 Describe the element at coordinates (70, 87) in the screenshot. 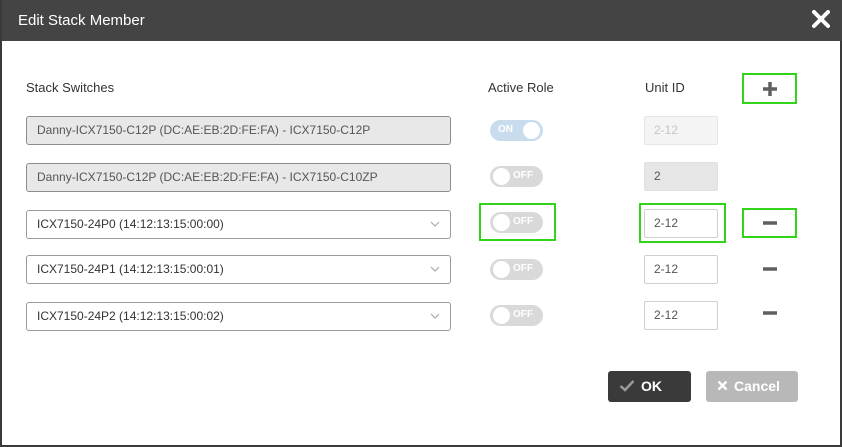

I see `header-stack-switches: Stack Switches` at that location.